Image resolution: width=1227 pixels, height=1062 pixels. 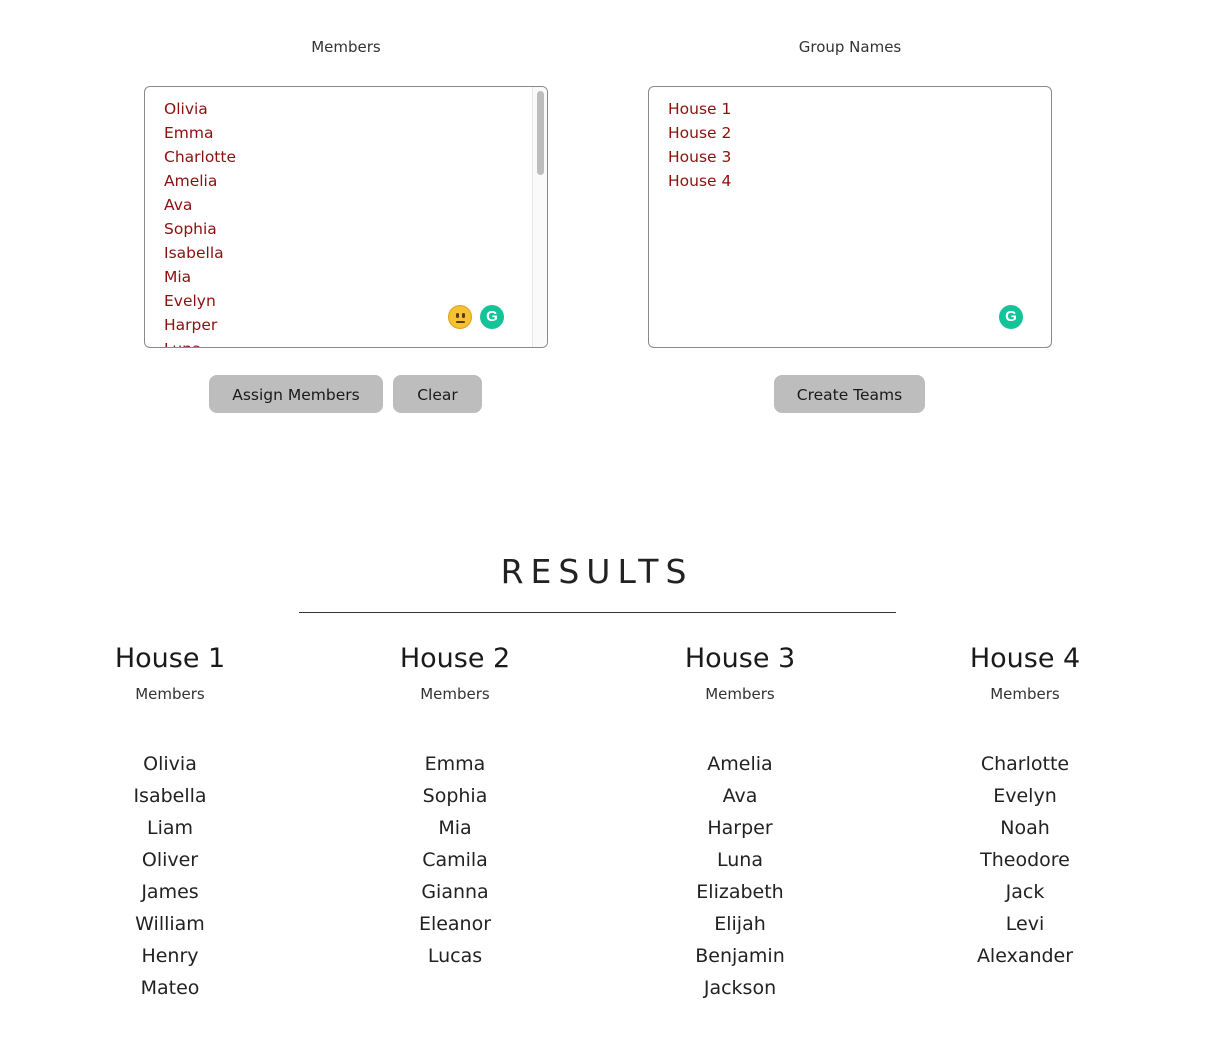 I want to click on group-name-entry: House 3, so click(x=700, y=157).